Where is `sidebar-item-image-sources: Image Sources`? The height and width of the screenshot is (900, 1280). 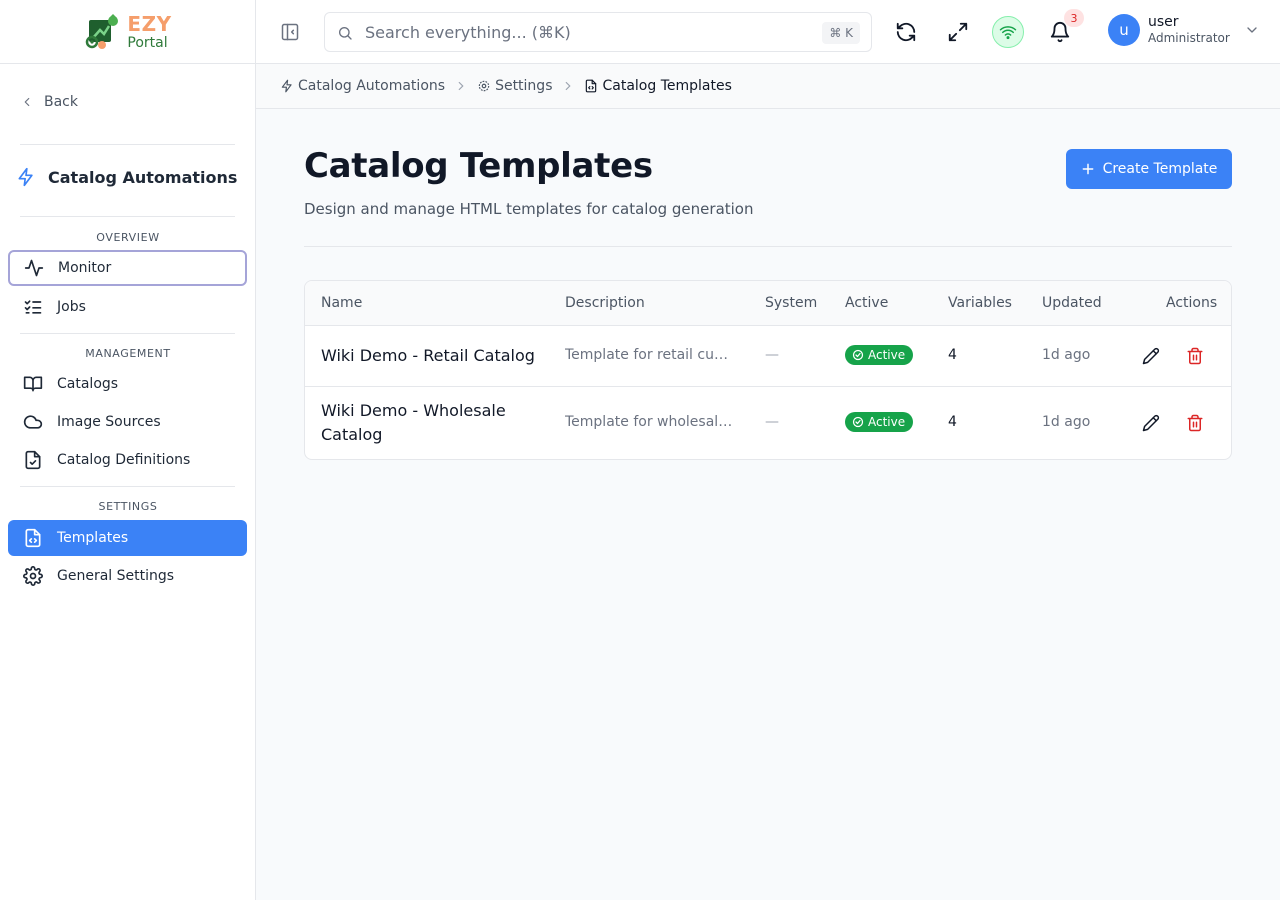
sidebar-item-image-sources: Image Sources is located at coordinates (127, 422).